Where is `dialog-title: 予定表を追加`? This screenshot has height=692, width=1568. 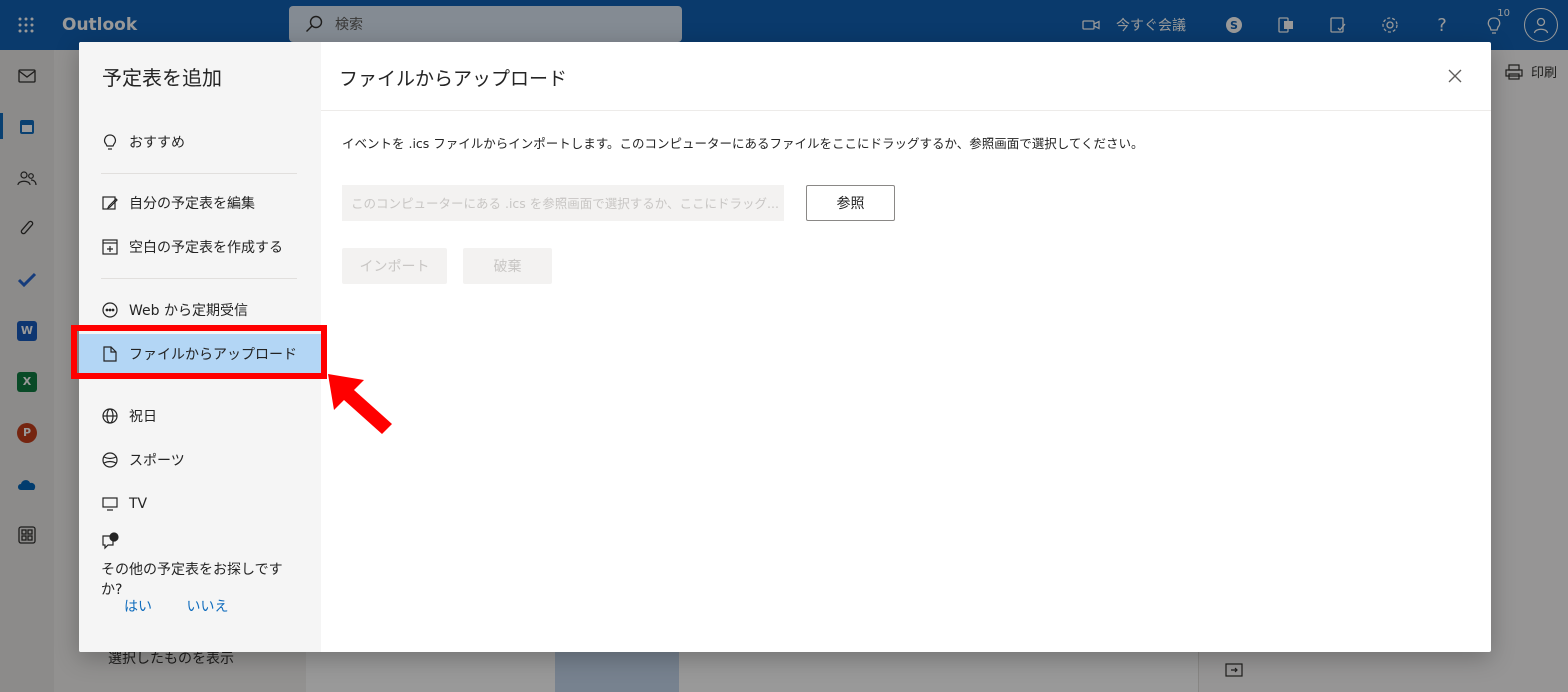 dialog-title: 予定表を追加 is located at coordinates (162, 78).